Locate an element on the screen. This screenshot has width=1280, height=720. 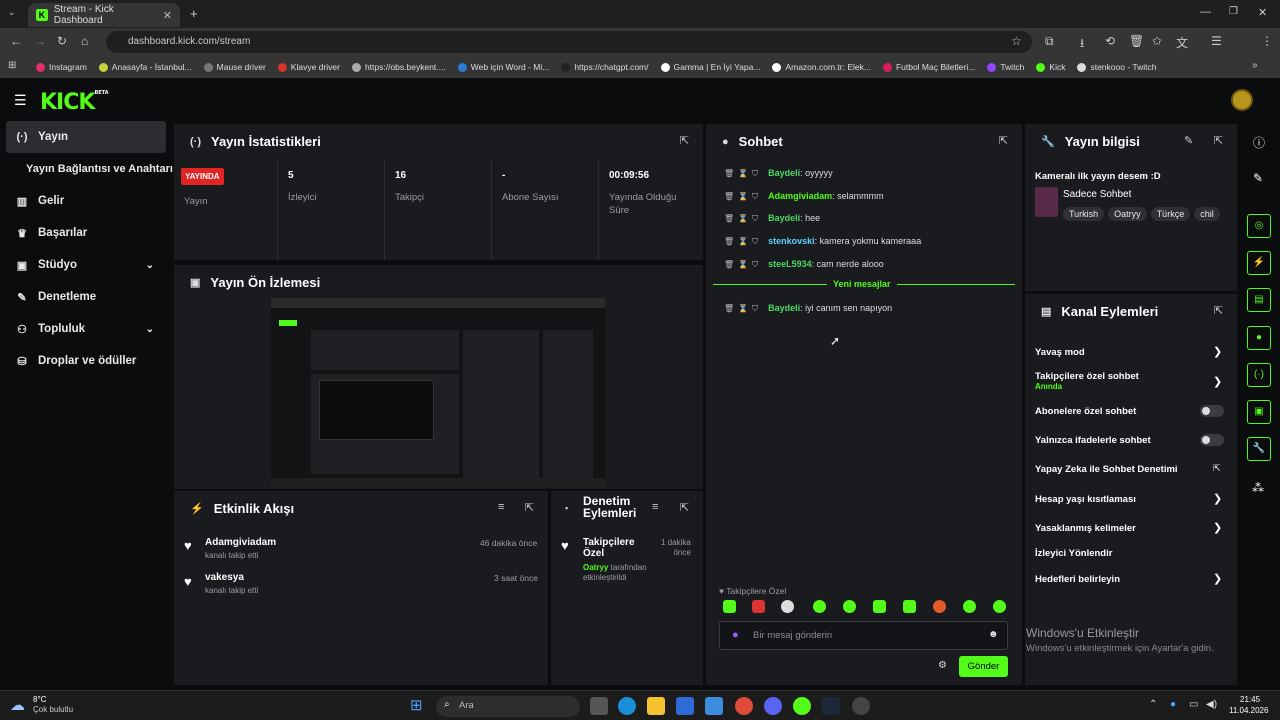
hamburger-menu-icon: ☰ is located at coordinates (20, 100).